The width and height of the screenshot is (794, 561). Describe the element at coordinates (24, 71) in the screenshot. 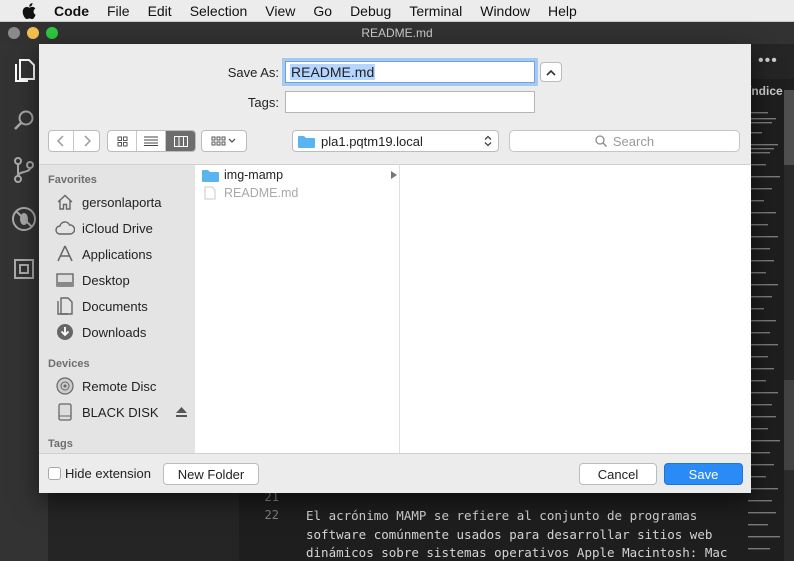

I see `files-icon` at that location.